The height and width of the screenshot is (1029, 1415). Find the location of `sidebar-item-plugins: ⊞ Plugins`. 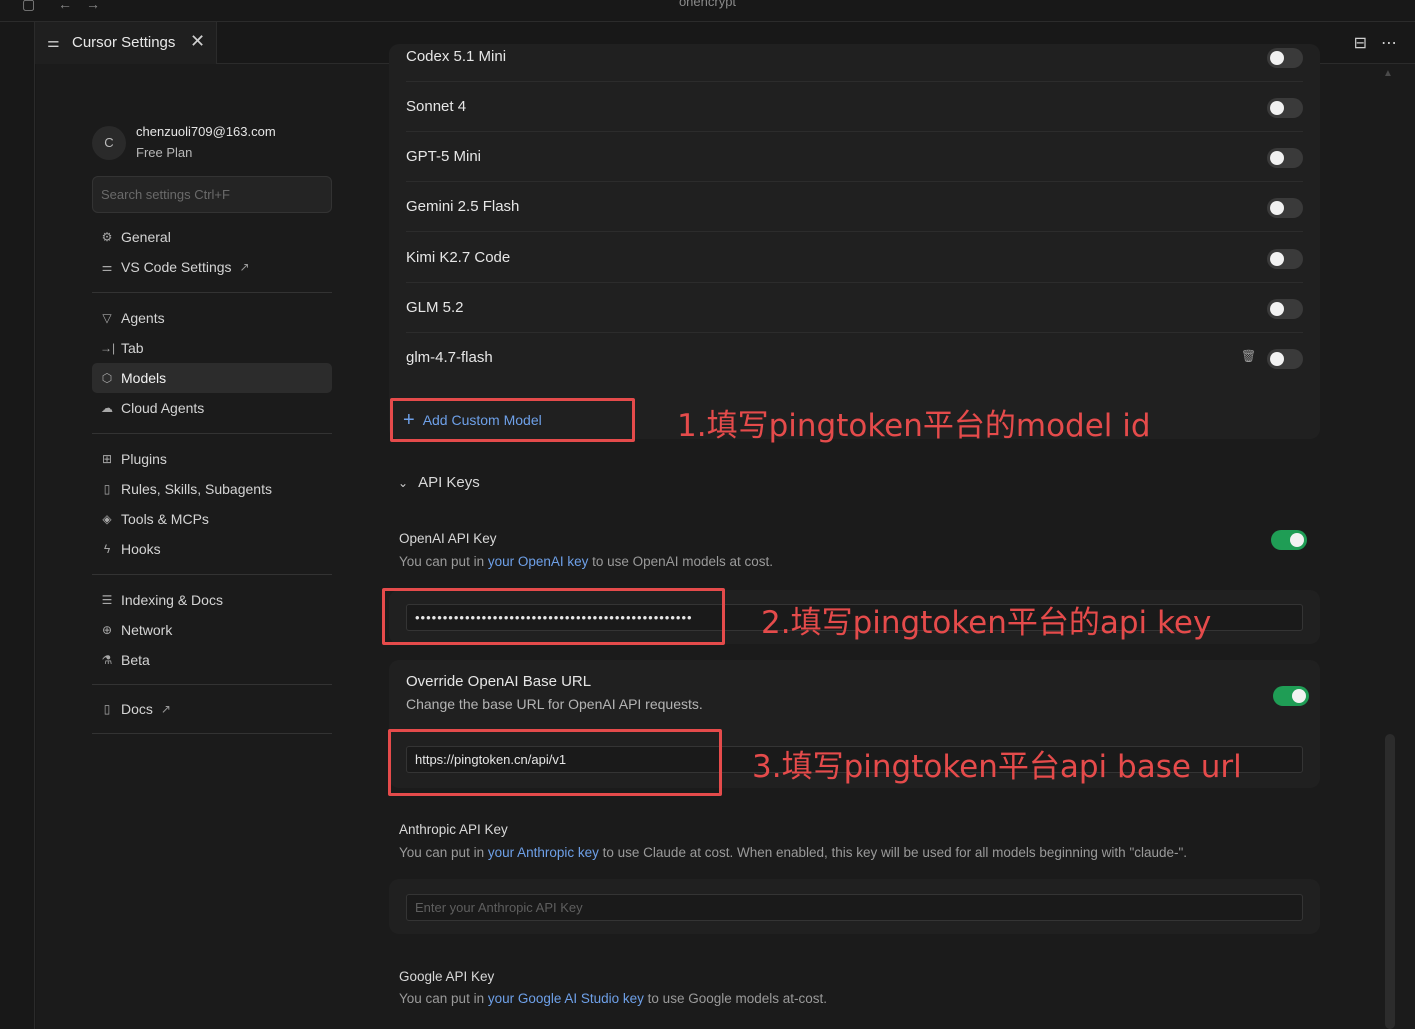

sidebar-item-plugins: ⊞ Plugins is located at coordinates (212, 459).